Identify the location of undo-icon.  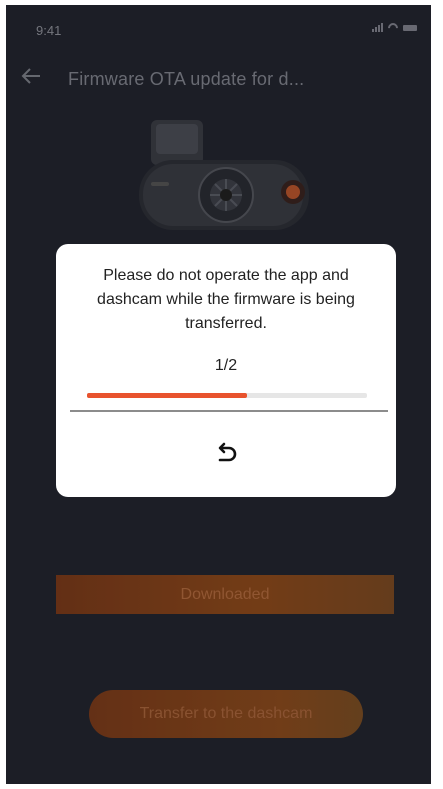
(226, 454).